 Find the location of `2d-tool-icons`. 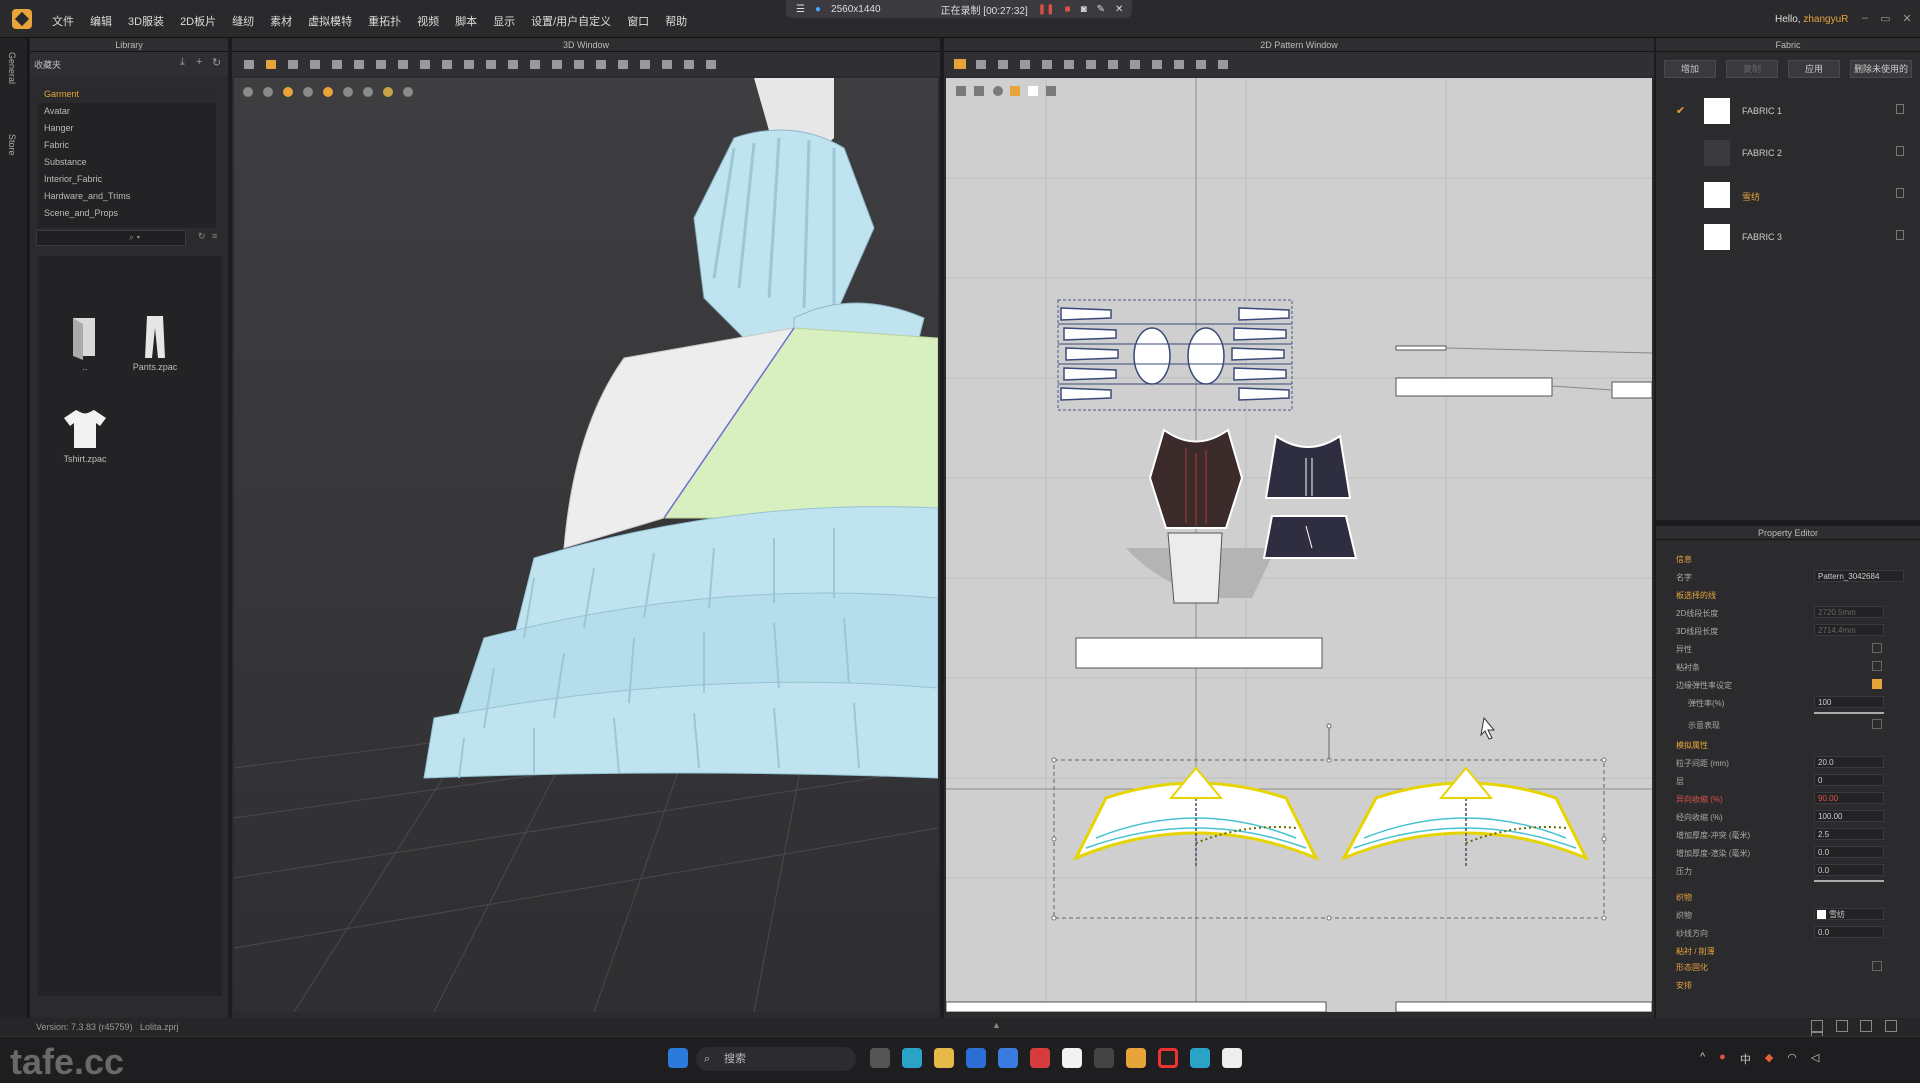

2d-tool-icons is located at coordinates (1299, 64).